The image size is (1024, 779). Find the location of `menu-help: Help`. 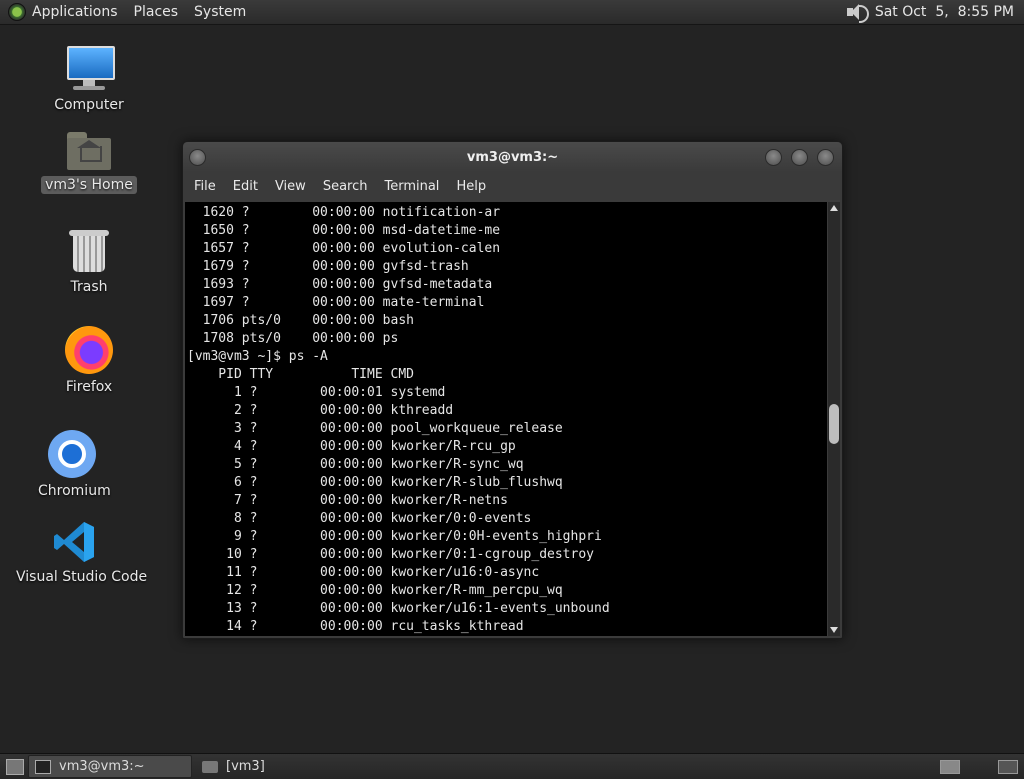

menu-help: Help is located at coordinates (471, 186).